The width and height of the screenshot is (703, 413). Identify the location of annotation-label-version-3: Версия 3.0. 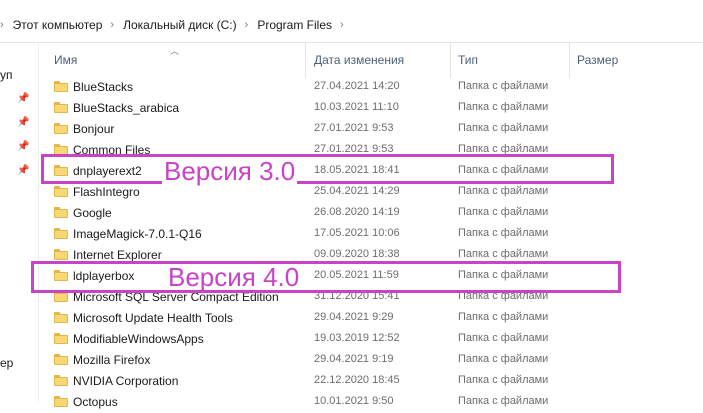
(230, 171).